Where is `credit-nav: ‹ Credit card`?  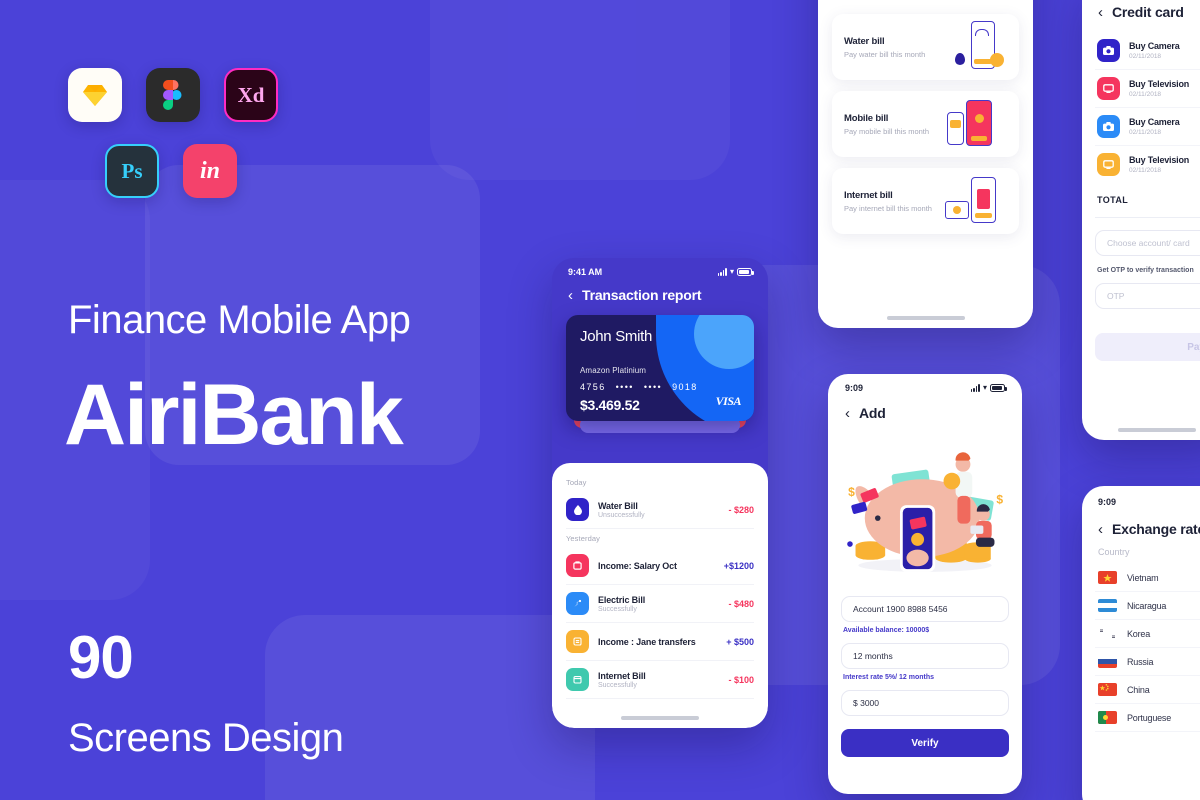 credit-nav: ‹ Credit card is located at coordinates (1147, 16).